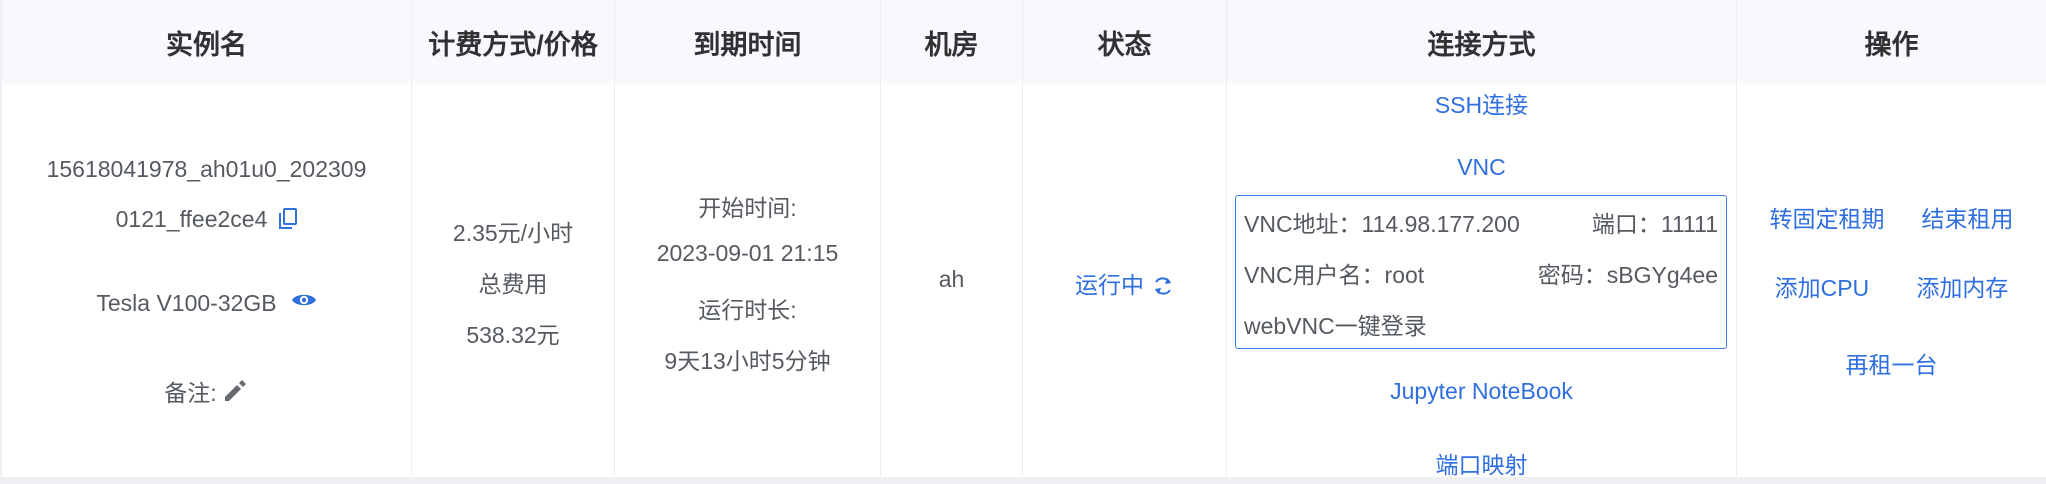  What do you see at coordinates (1481, 167) in the screenshot?
I see `vnc-link: VNC` at bounding box center [1481, 167].